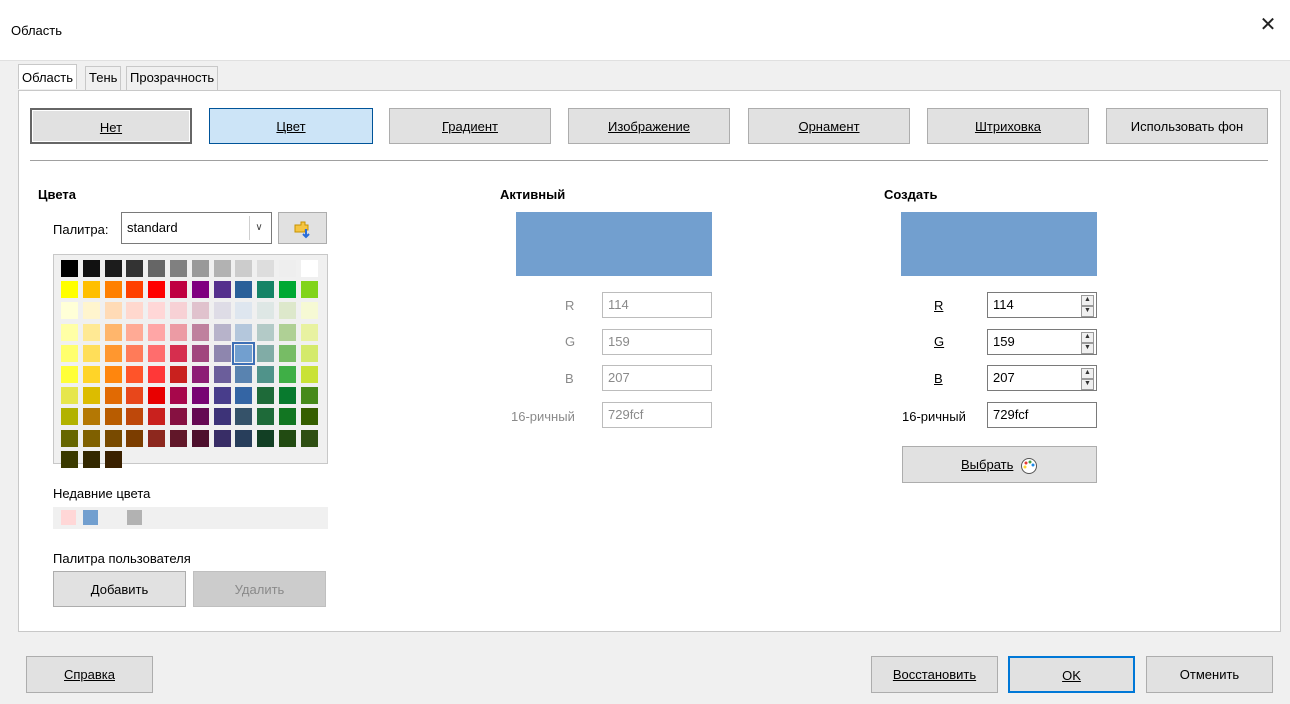  What do you see at coordinates (302, 228) in the screenshot?
I see `add-palette-button` at bounding box center [302, 228].